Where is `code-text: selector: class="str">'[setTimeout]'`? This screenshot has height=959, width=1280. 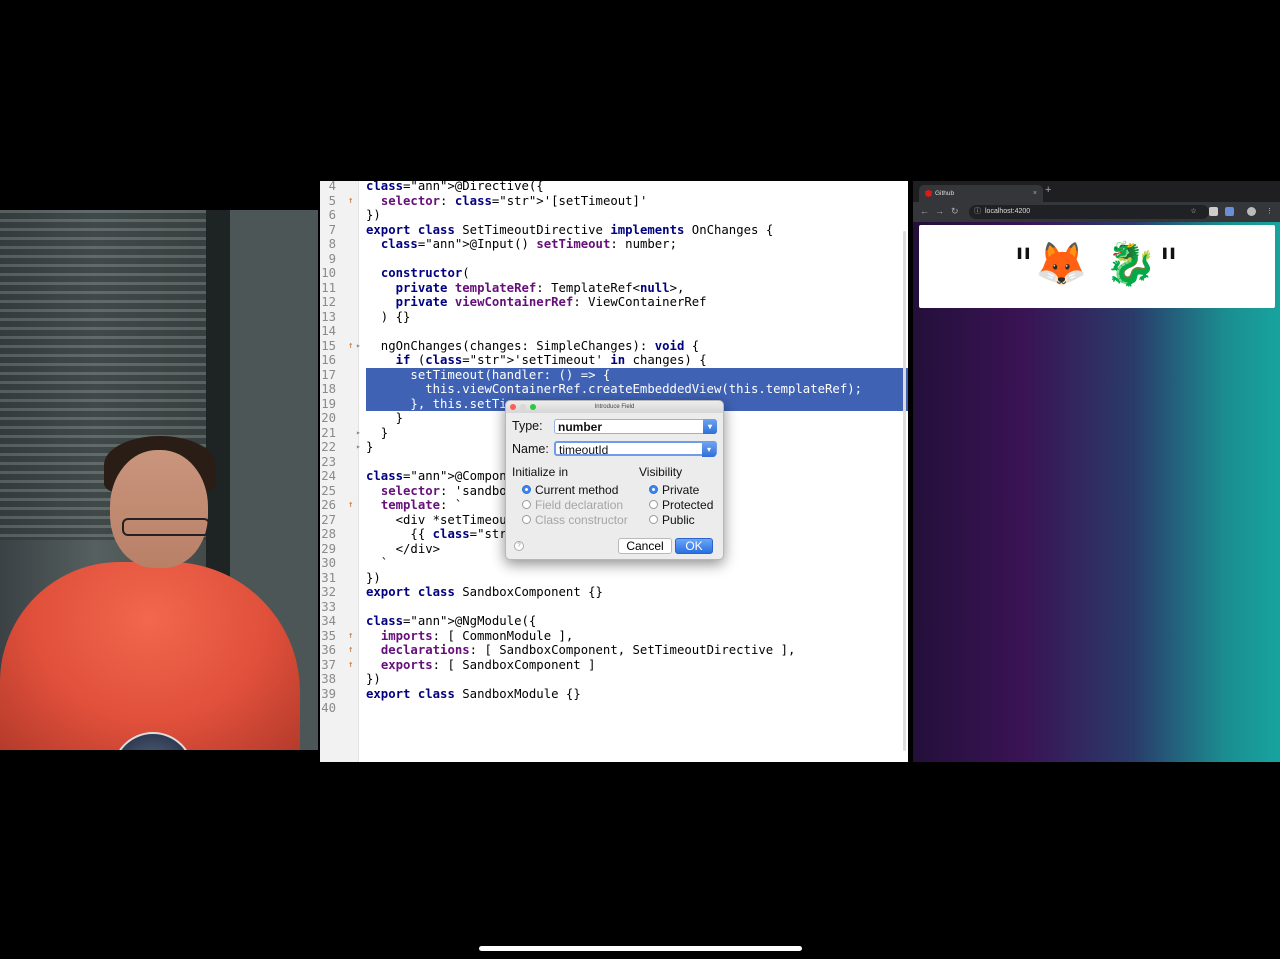
code-text: selector: class="str">'[setTimeout]' is located at coordinates (514, 200).